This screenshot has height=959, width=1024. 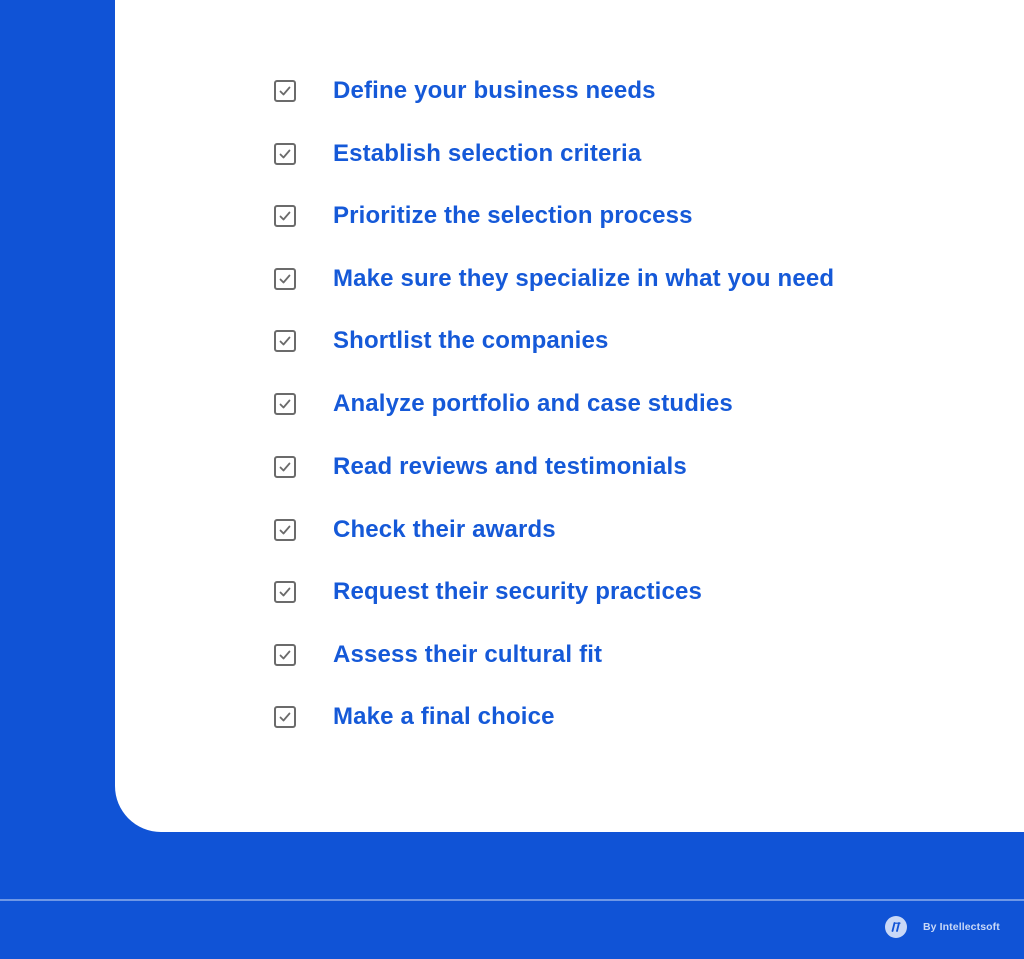 What do you see at coordinates (512, 900) in the screenshot?
I see `footer-divider` at bounding box center [512, 900].